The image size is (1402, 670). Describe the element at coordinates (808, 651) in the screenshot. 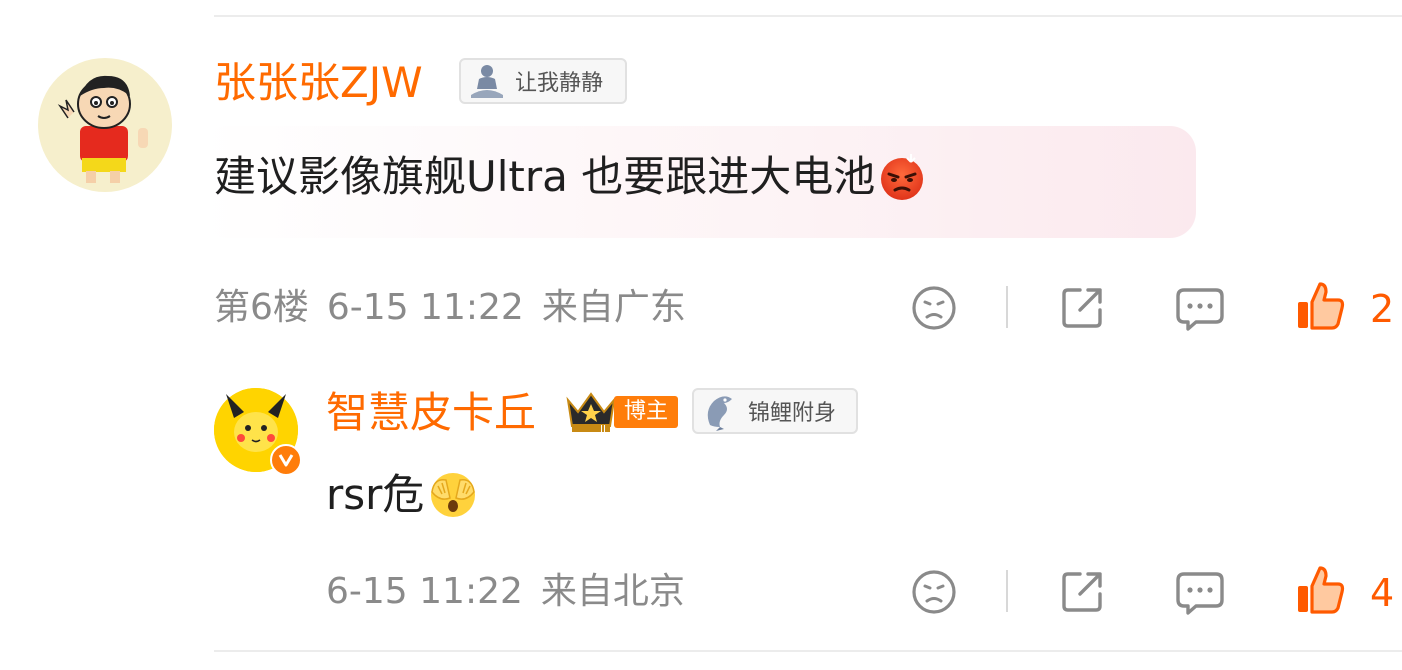

I see `bottom-divider` at that location.